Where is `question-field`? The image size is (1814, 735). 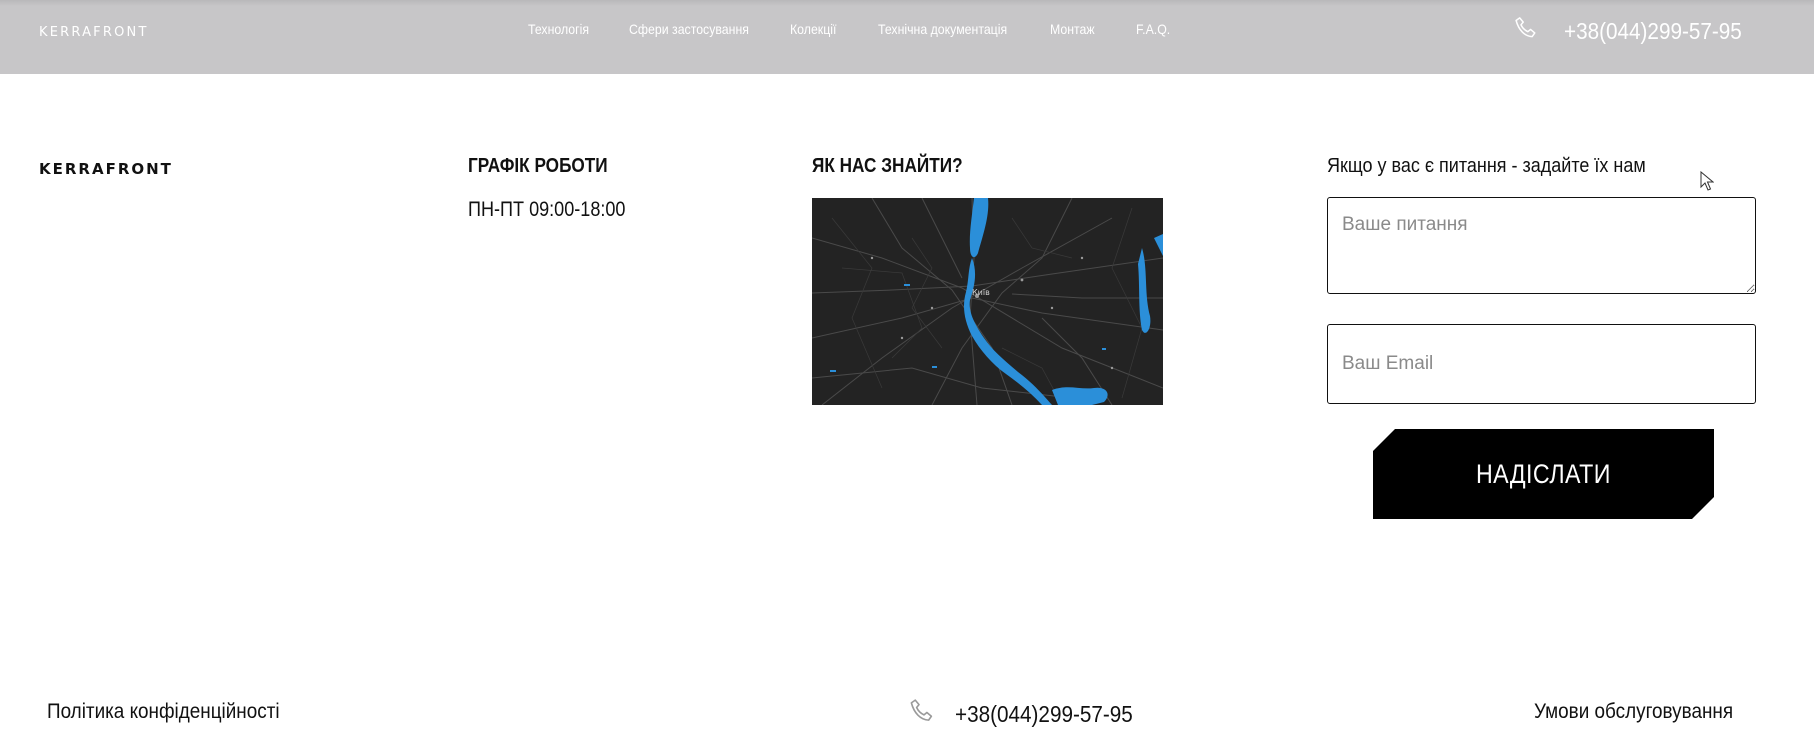 question-field is located at coordinates (1541, 245).